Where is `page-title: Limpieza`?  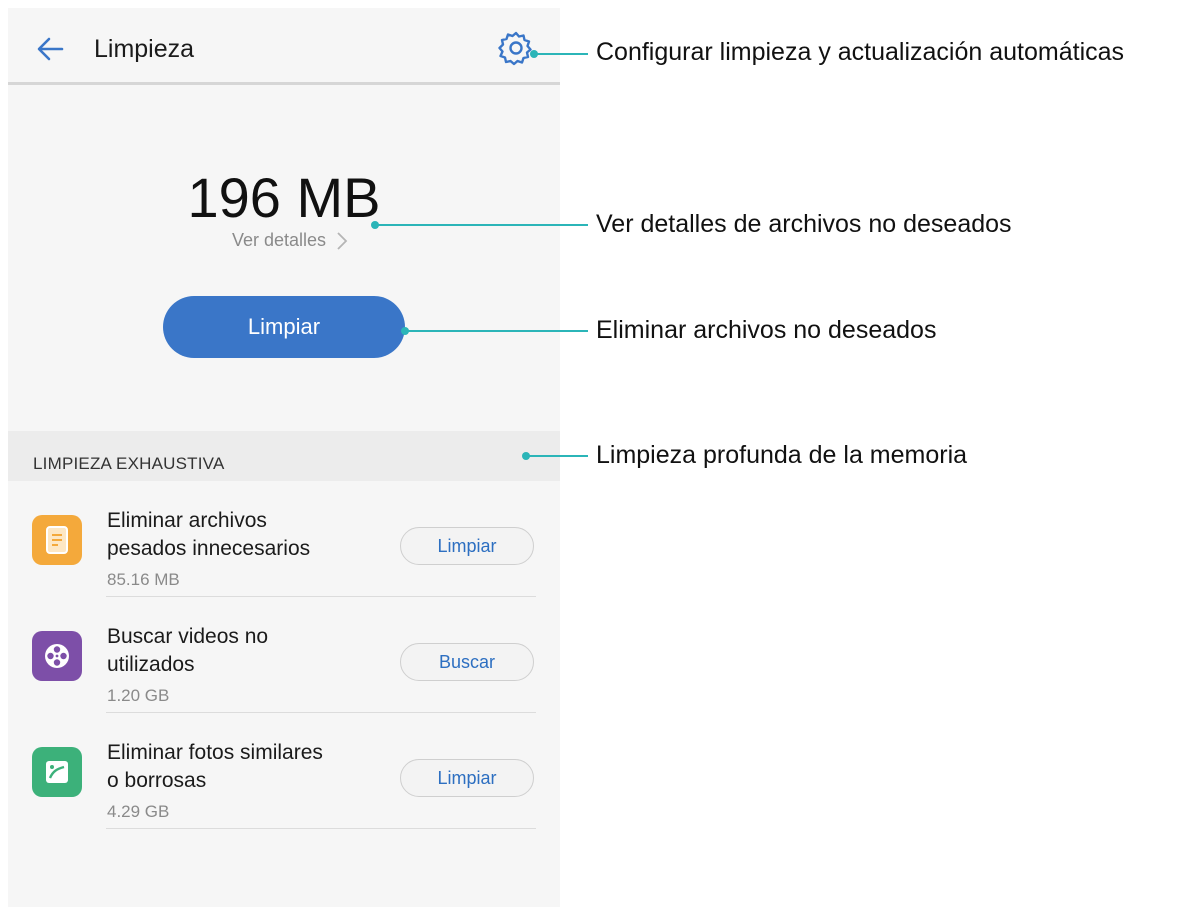
page-title: Limpieza is located at coordinates (144, 49).